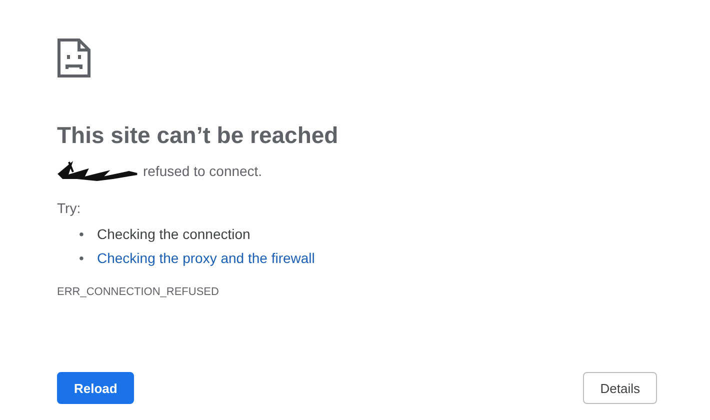 This screenshot has width=710, height=420. What do you see at coordinates (74, 58) in the screenshot?
I see `sad-page-icon` at bounding box center [74, 58].